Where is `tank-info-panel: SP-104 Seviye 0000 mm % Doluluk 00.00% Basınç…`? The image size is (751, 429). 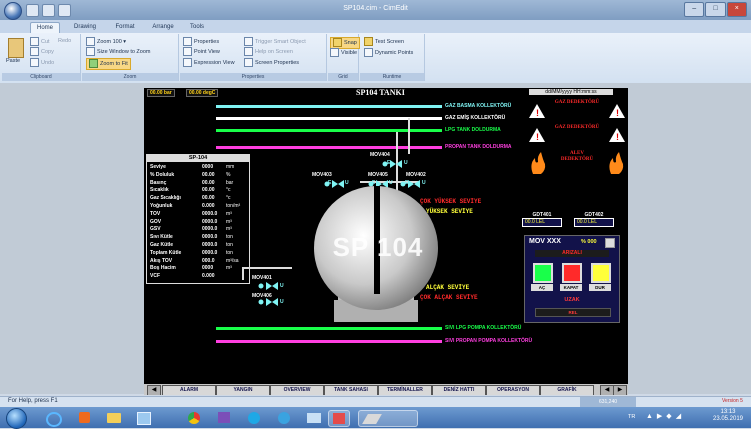
tank-info-panel: SP-104 Seviye 0000 mm % Doluluk 00.00% Basınç… is located at coordinates (198, 219).